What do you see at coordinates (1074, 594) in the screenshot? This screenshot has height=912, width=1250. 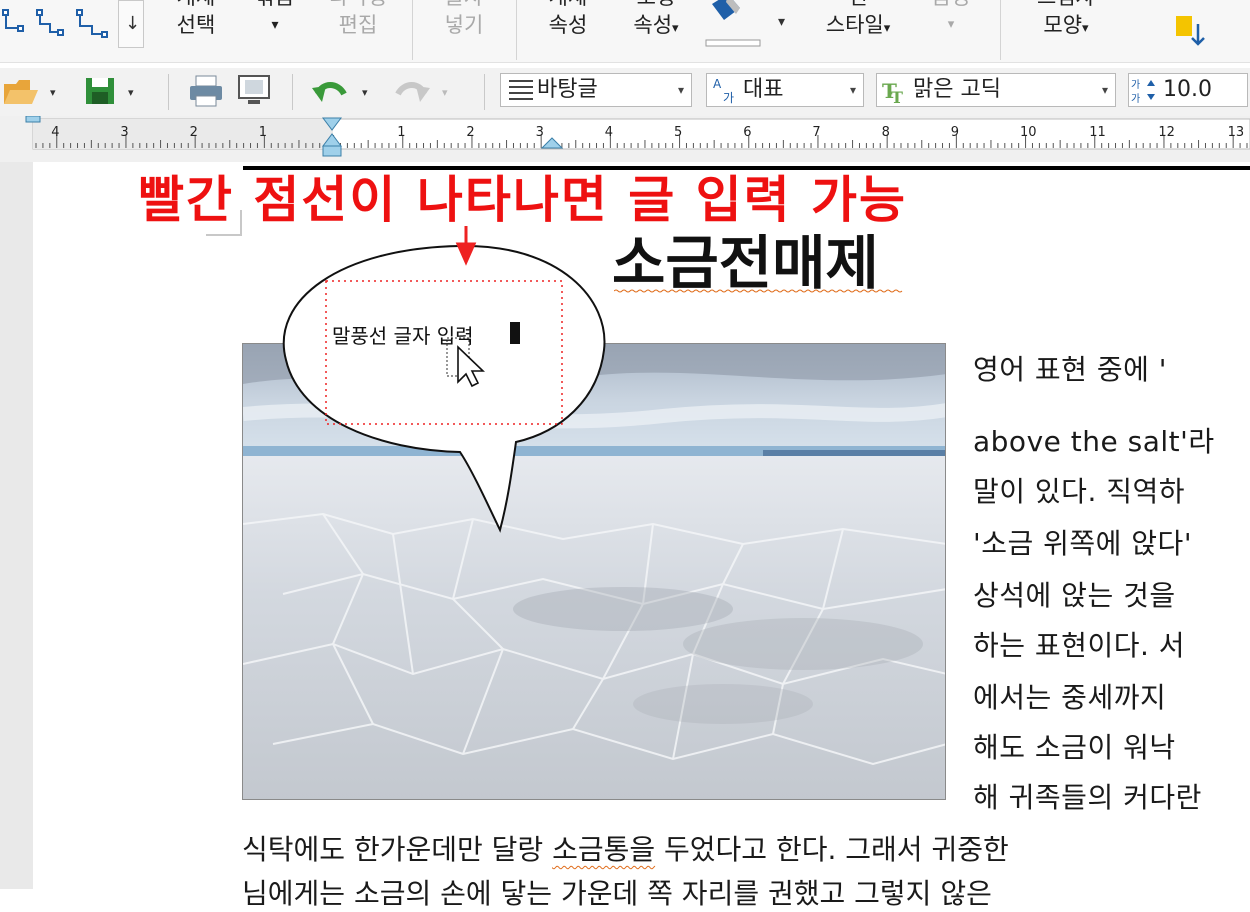 I see `body-line: 상석에 앉는 것을` at bounding box center [1074, 594].